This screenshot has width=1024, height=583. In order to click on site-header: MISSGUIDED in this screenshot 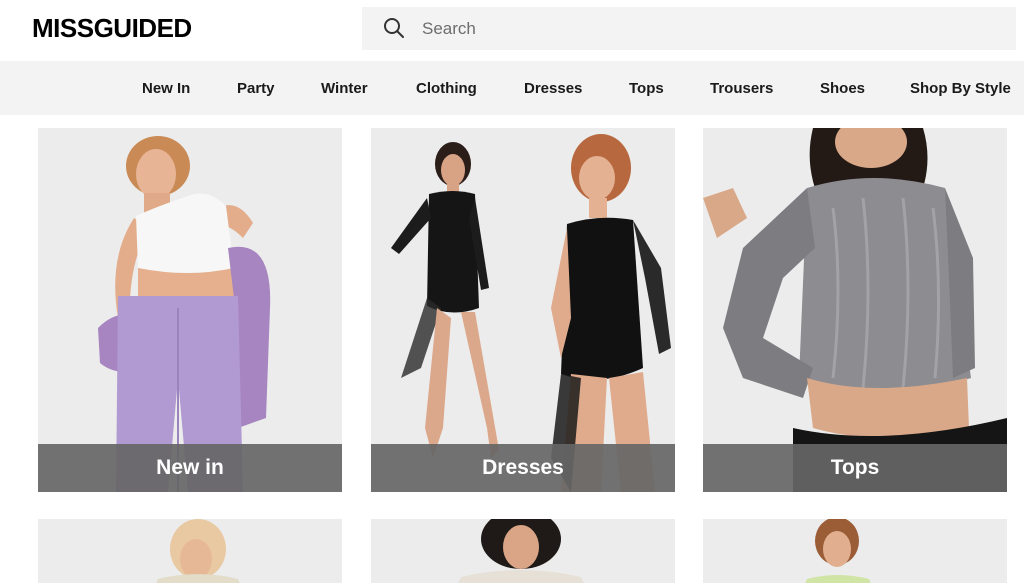, I will do `click(512, 30)`.